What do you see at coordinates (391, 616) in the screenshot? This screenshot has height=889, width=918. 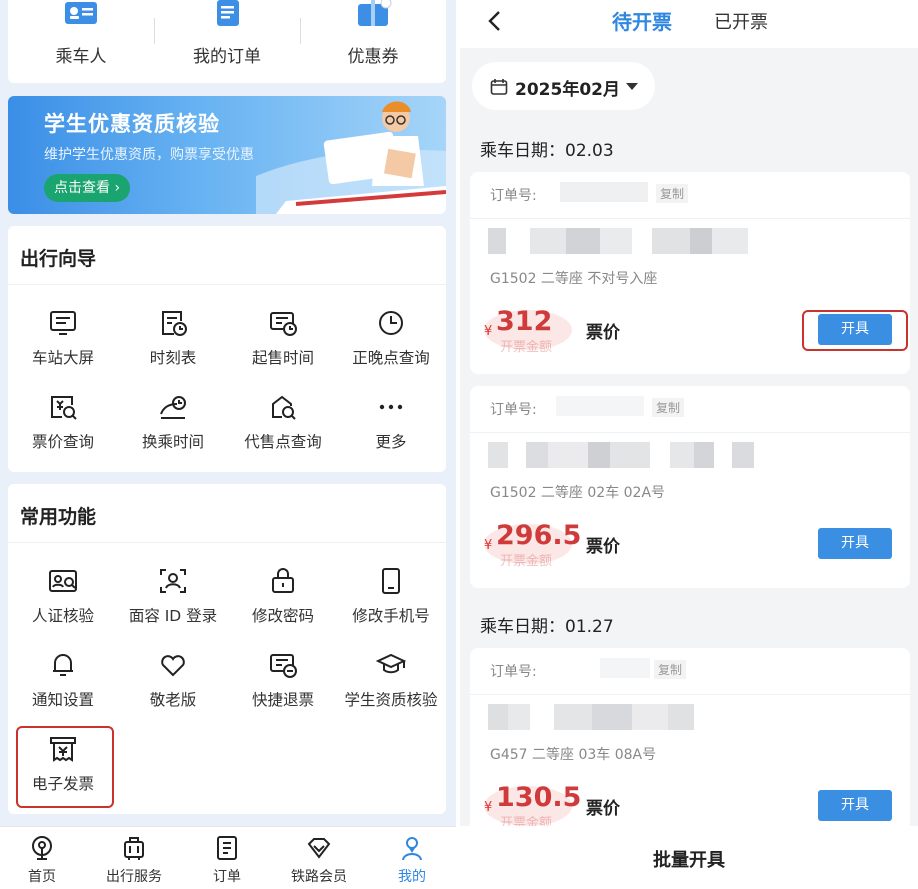 I see `grid-item-label: 修改手机号` at bounding box center [391, 616].